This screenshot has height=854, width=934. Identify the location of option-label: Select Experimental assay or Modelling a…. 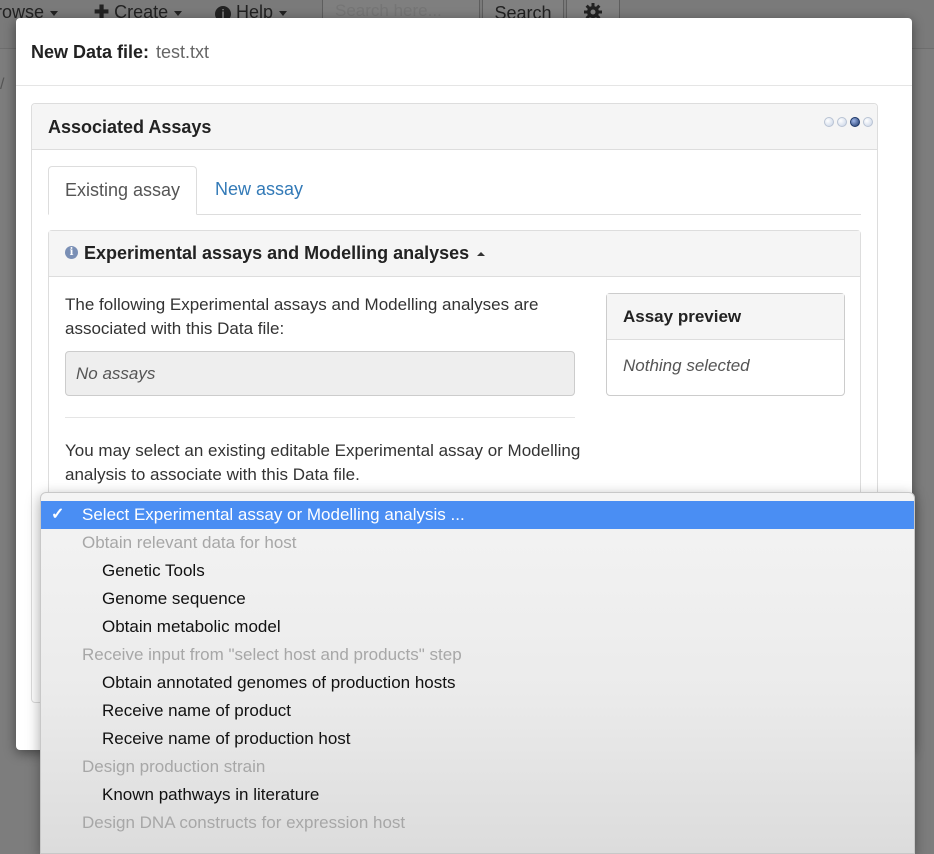
(273, 514).